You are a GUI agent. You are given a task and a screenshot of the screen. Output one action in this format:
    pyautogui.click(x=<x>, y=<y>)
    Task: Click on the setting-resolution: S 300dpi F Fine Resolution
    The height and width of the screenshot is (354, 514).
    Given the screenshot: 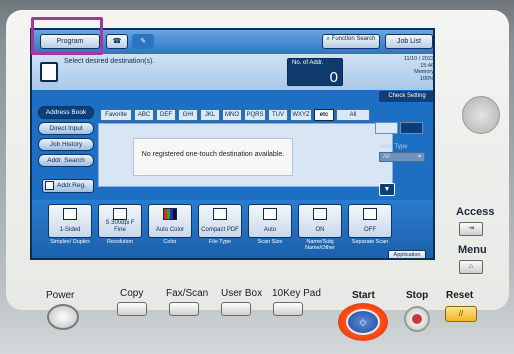 What is the action you would take?
    pyautogui.click(x=120, y=224)
    